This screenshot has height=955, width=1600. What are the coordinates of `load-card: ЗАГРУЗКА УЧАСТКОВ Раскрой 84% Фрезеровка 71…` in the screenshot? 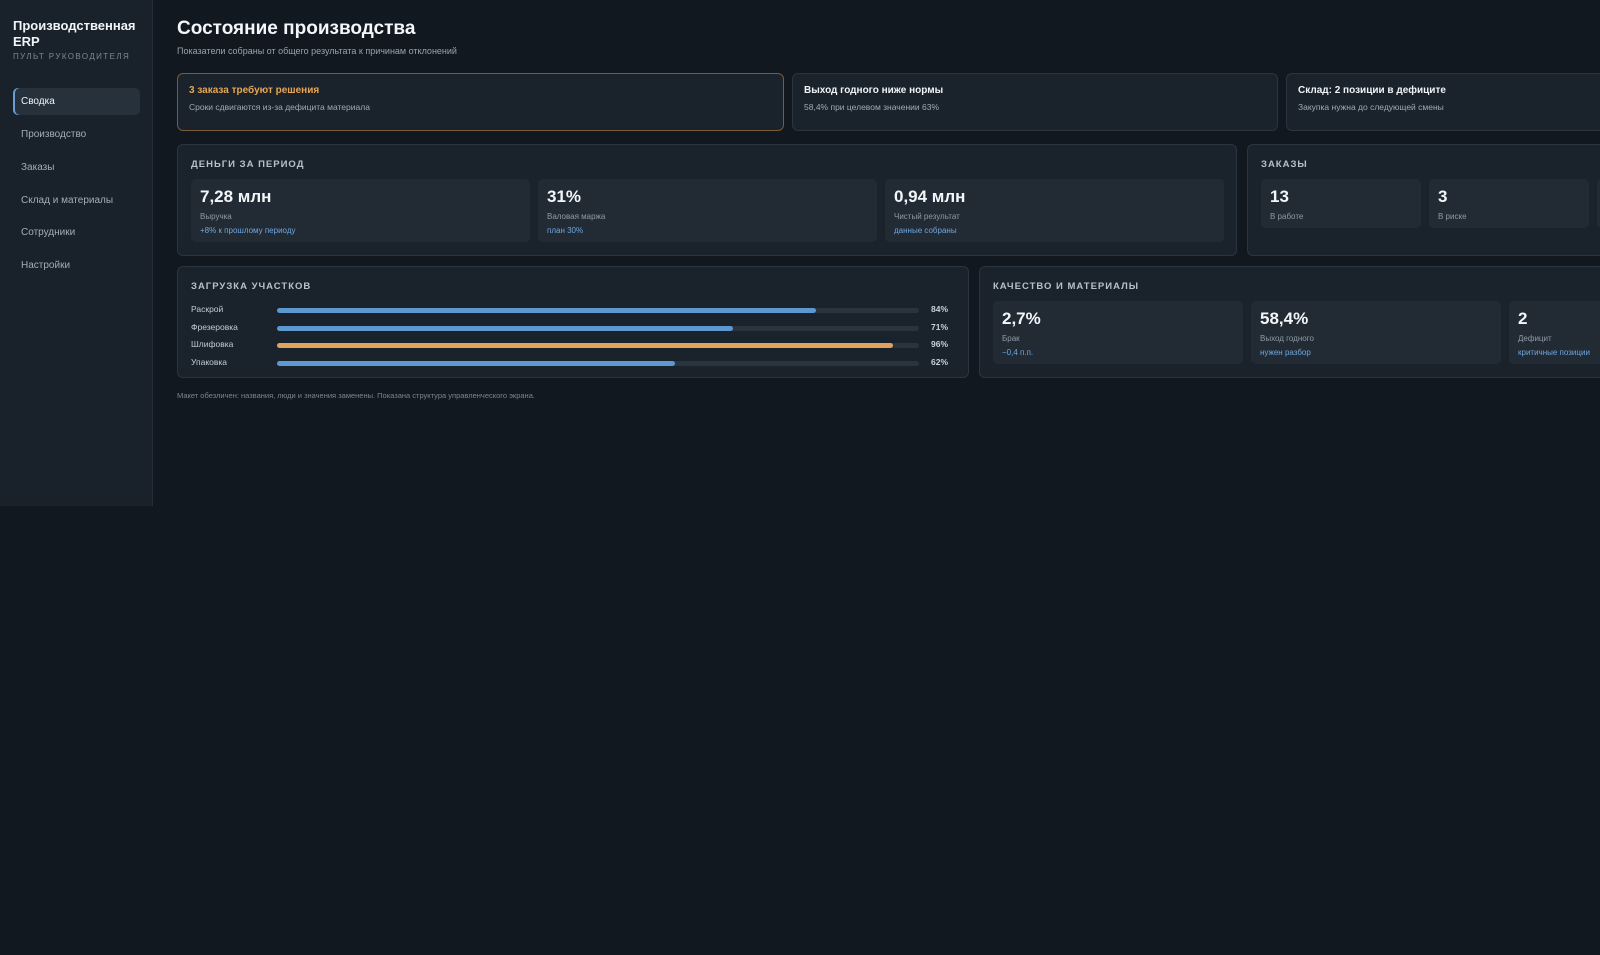 It's located at (573, 322).